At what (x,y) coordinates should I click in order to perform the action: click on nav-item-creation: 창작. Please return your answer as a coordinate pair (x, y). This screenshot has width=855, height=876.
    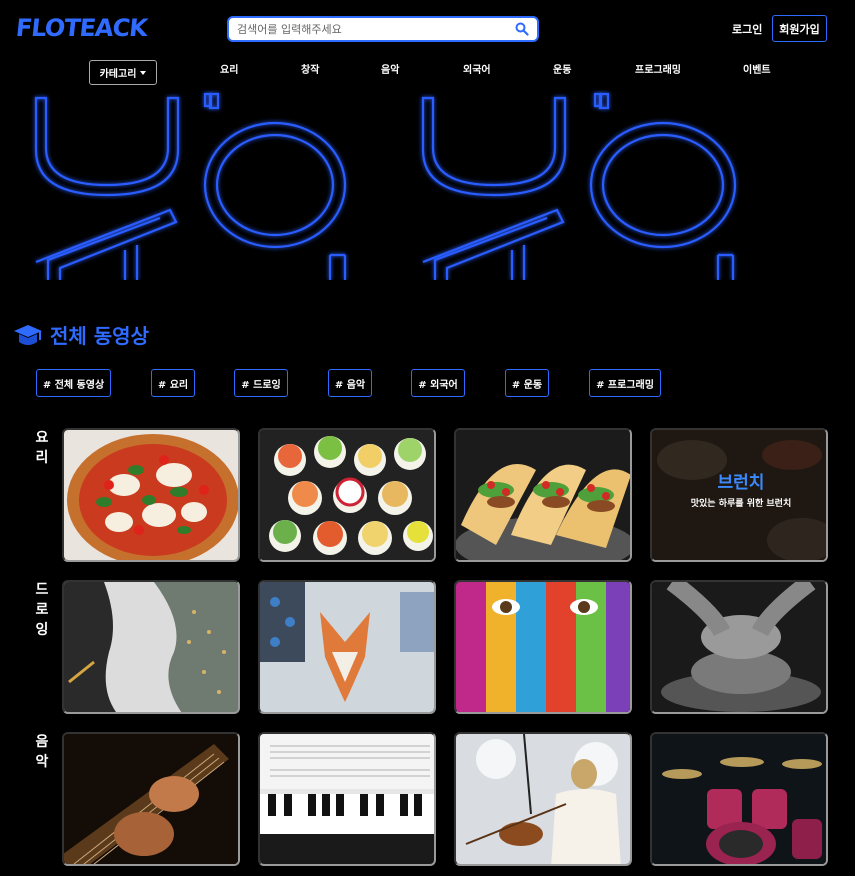
    Looking at the image, I should click on (310, 68).